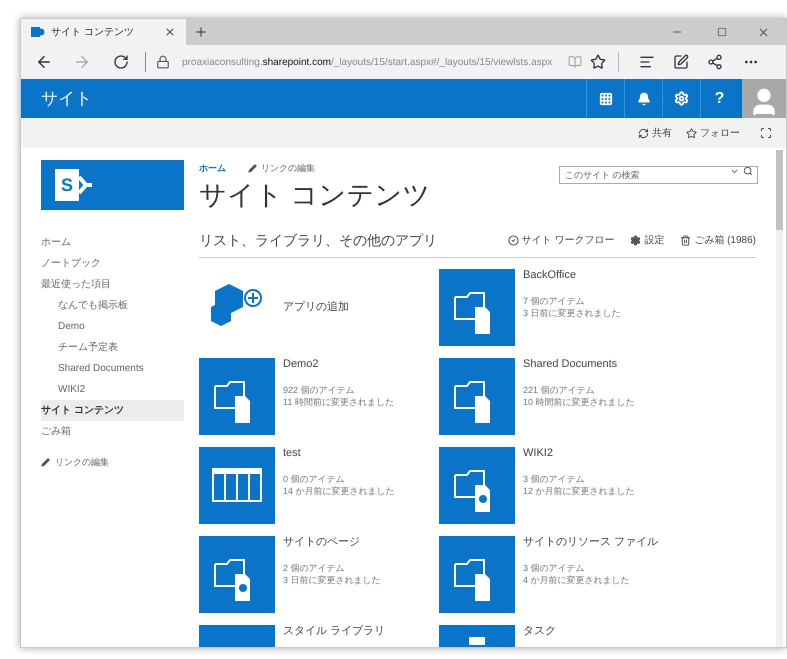 This screenshot has width=787, height=659. Describe the element at coordinates (315, 195) in the screenshot. I see `page-title: サイト コンテンツ` at that location.